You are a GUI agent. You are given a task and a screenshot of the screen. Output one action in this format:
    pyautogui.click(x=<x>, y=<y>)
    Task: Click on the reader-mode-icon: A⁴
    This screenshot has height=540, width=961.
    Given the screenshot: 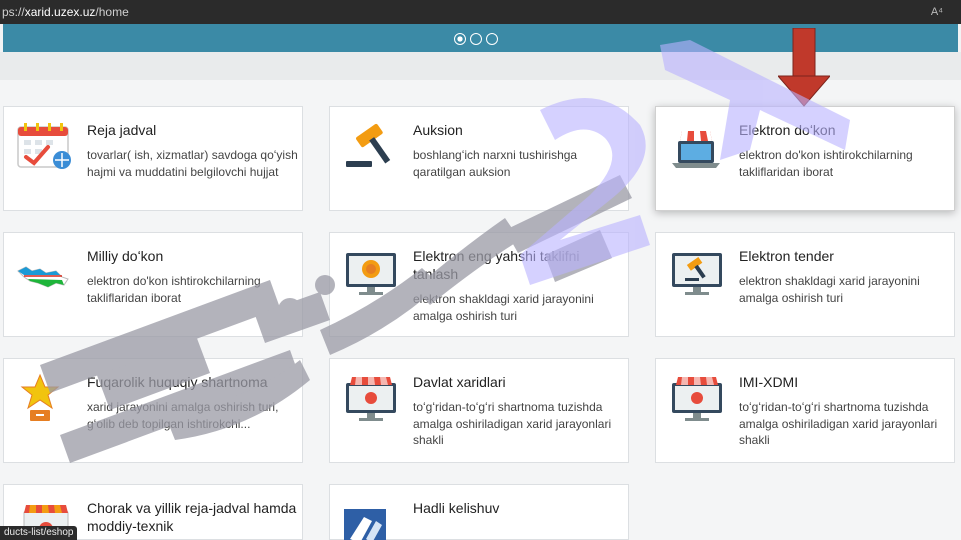 What is the action you would take?
    pyautogui.click(x=937, y=12)
    